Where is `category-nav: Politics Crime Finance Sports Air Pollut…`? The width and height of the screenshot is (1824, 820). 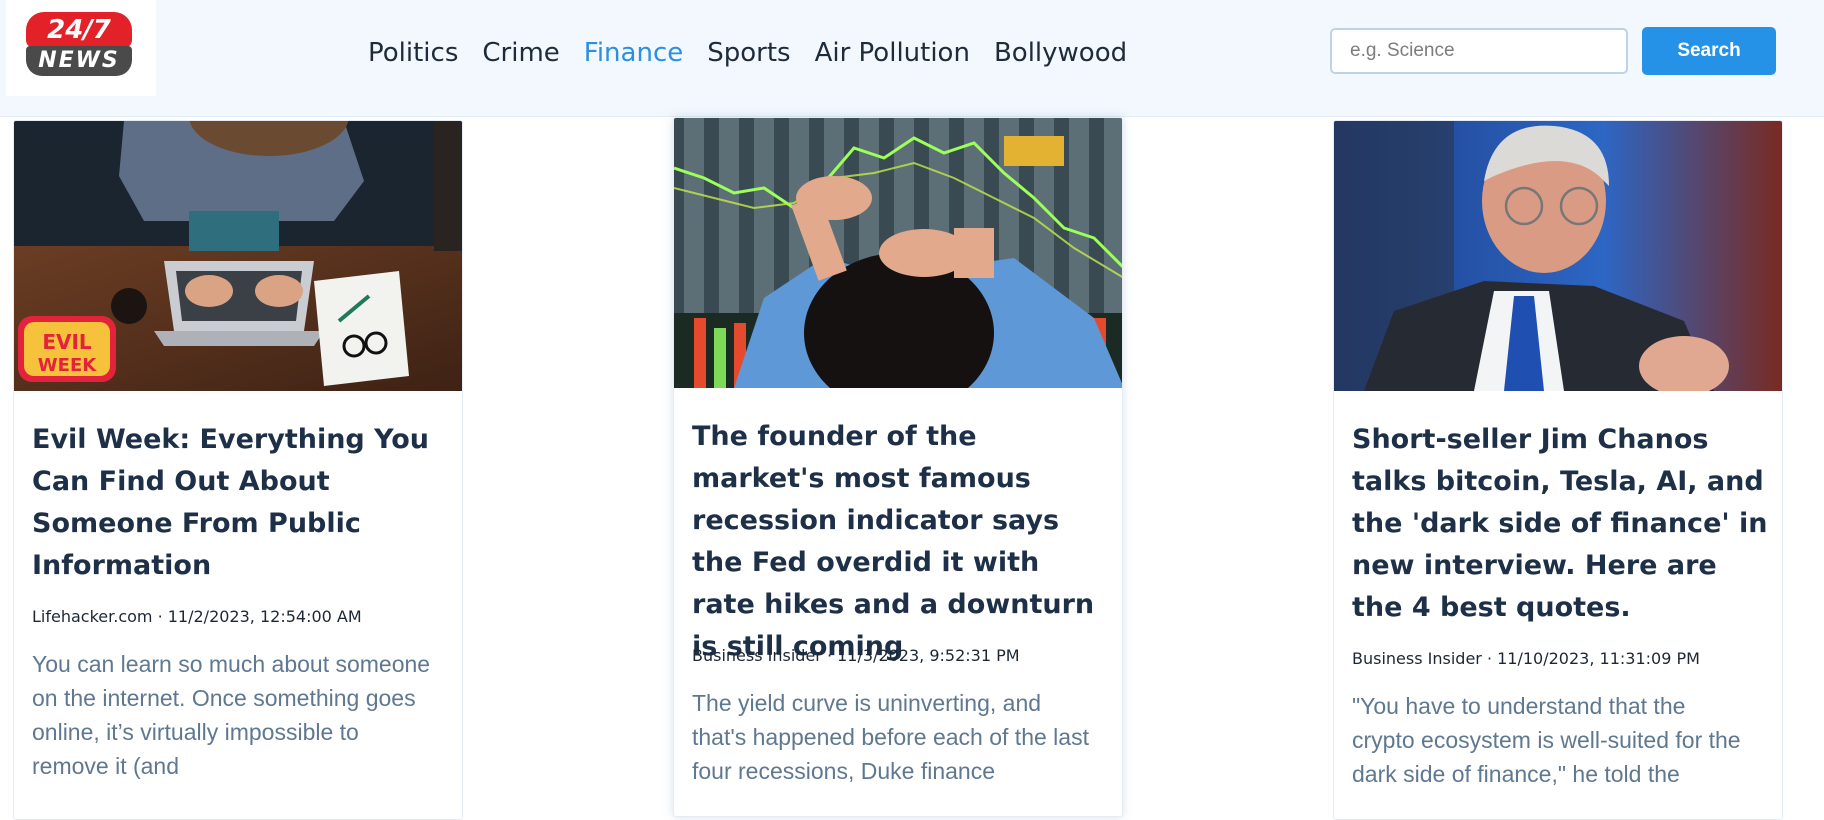
category-nav: Politics Crime Finance Sports Air Pollut… is located at coordinates (747, 53).